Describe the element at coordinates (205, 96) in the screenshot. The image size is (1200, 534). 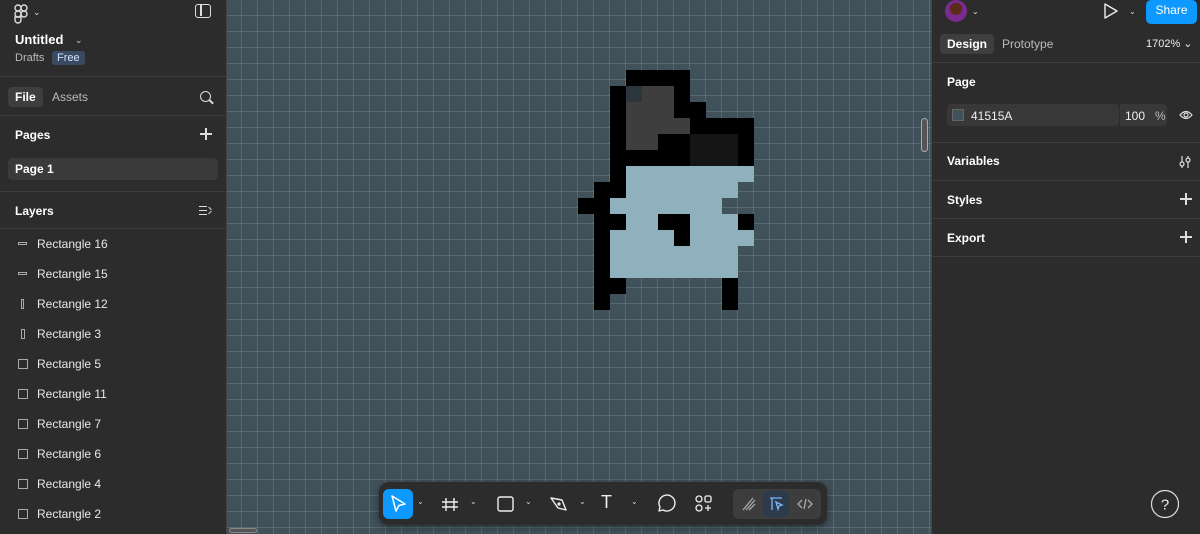
I see `search-icon` at that location.